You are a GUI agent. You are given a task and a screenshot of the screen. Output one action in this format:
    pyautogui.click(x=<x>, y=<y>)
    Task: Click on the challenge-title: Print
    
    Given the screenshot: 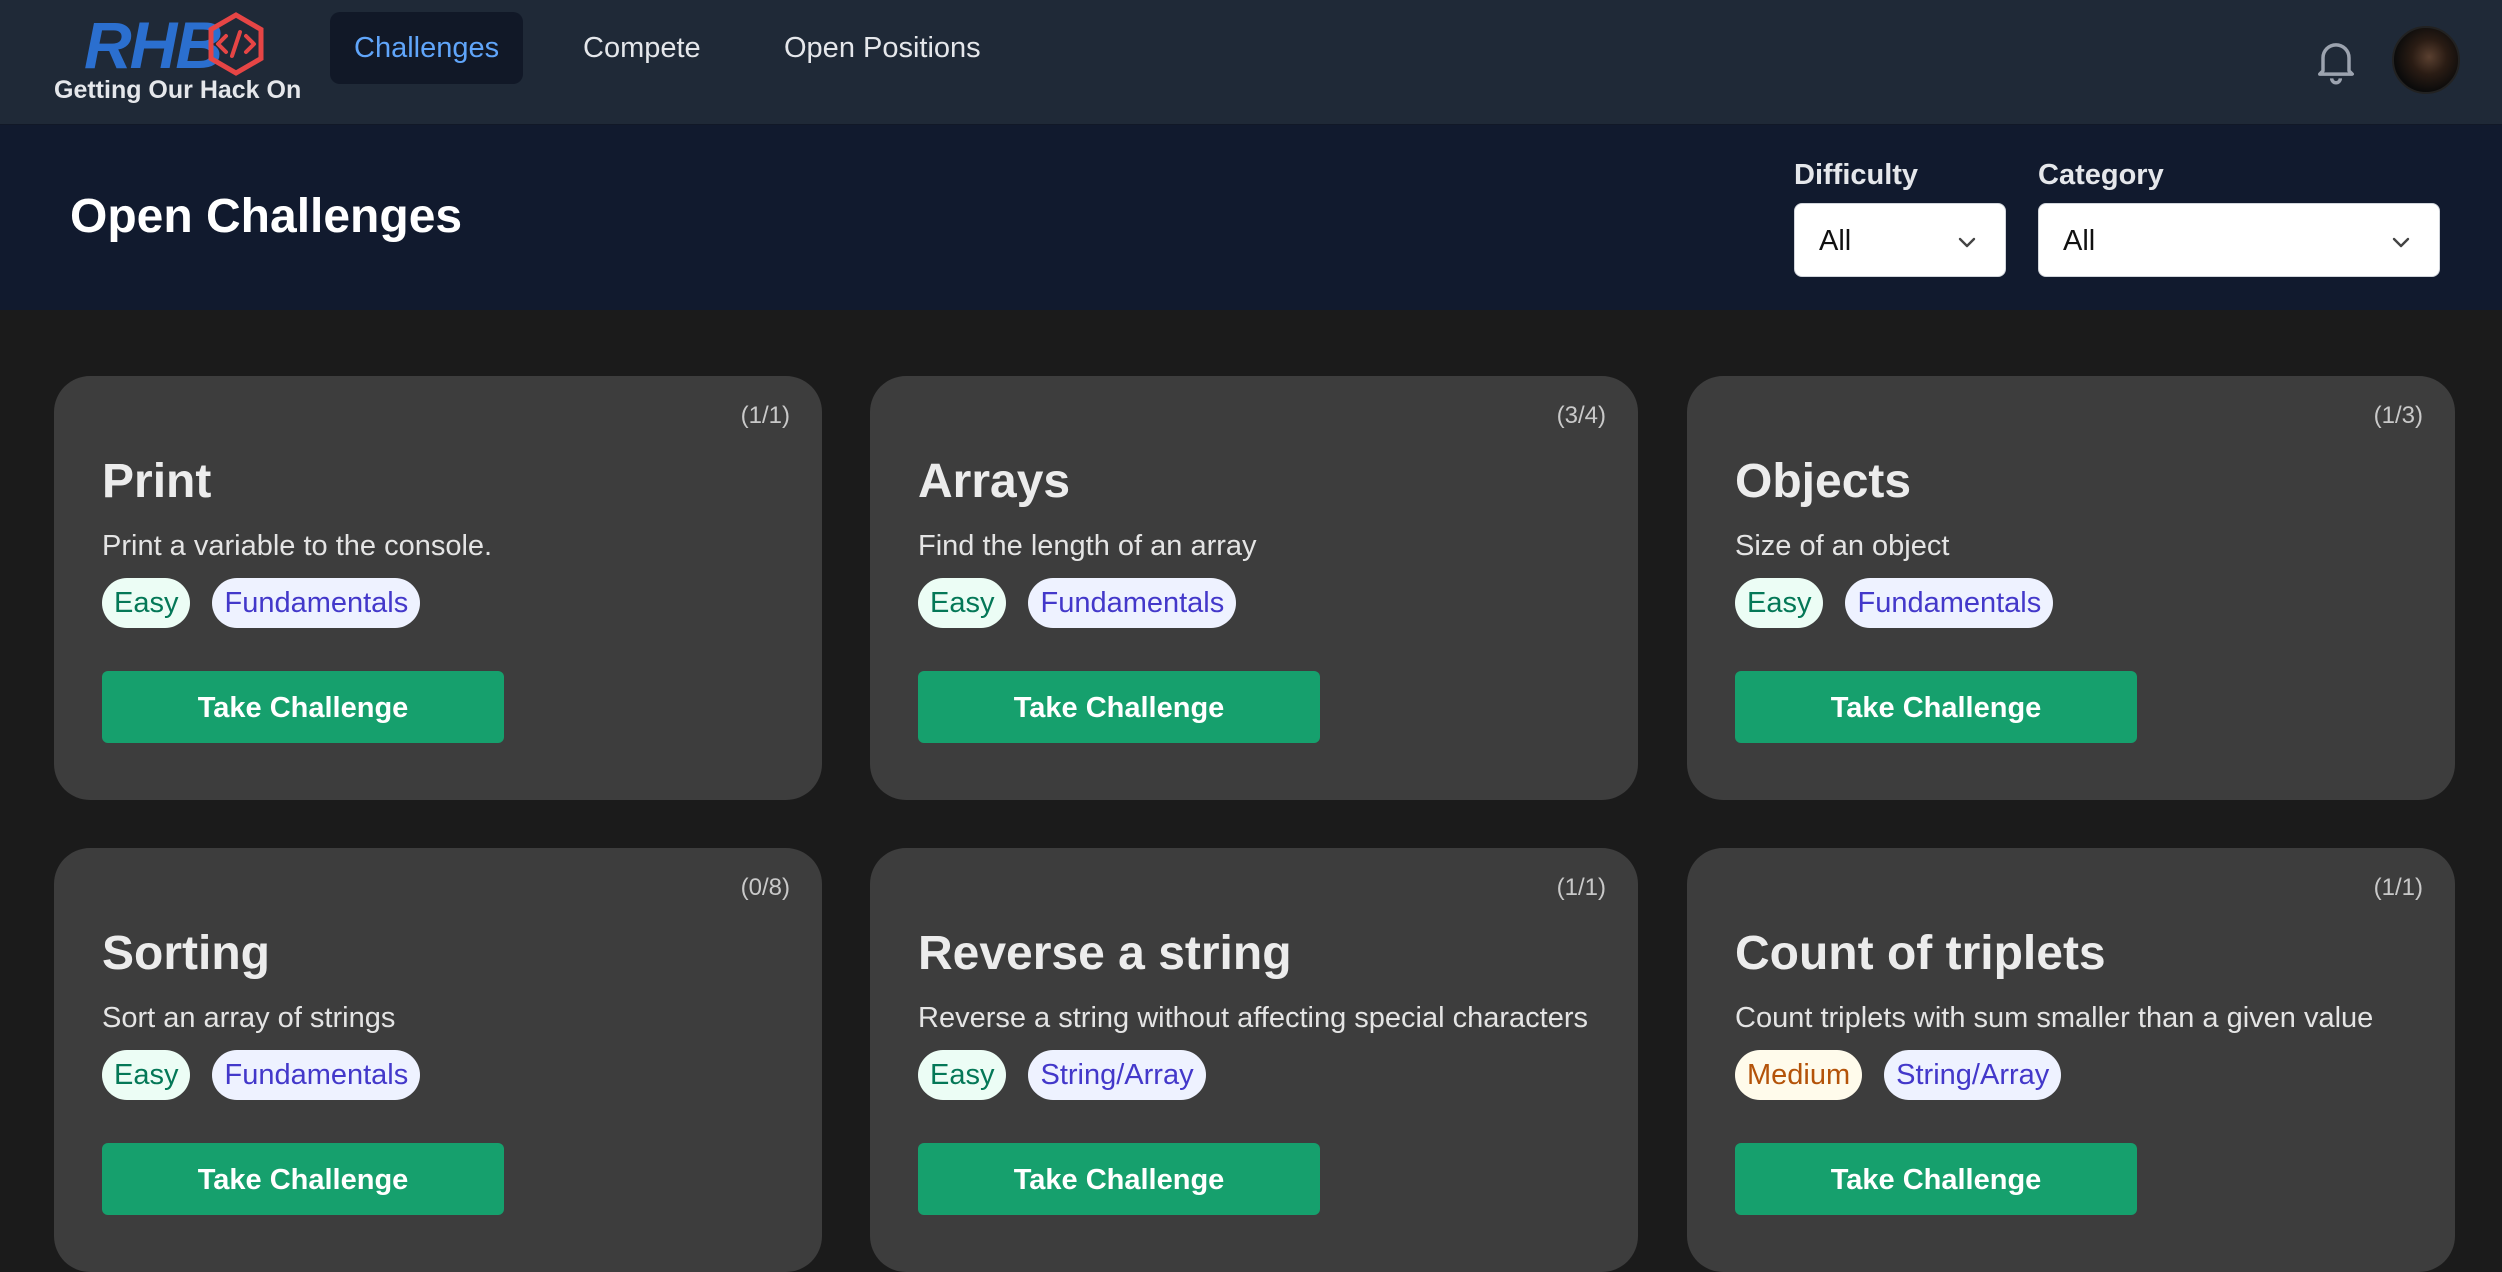 What is the action you would take?
    pyautogui.click(x=157, y=481)
    